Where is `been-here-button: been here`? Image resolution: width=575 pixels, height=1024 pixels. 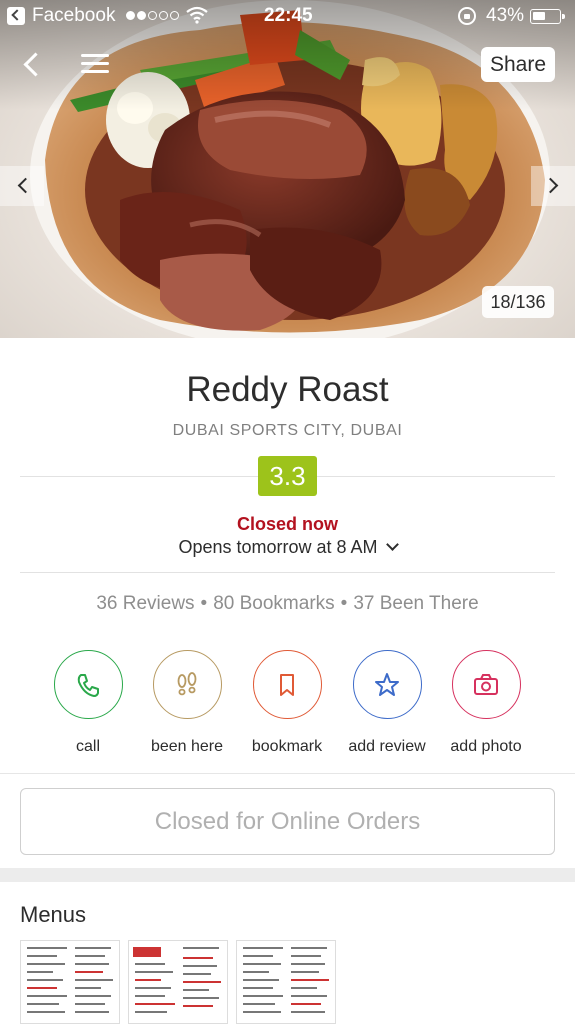 been-here-button: been here is located at coordinates (187, 703).